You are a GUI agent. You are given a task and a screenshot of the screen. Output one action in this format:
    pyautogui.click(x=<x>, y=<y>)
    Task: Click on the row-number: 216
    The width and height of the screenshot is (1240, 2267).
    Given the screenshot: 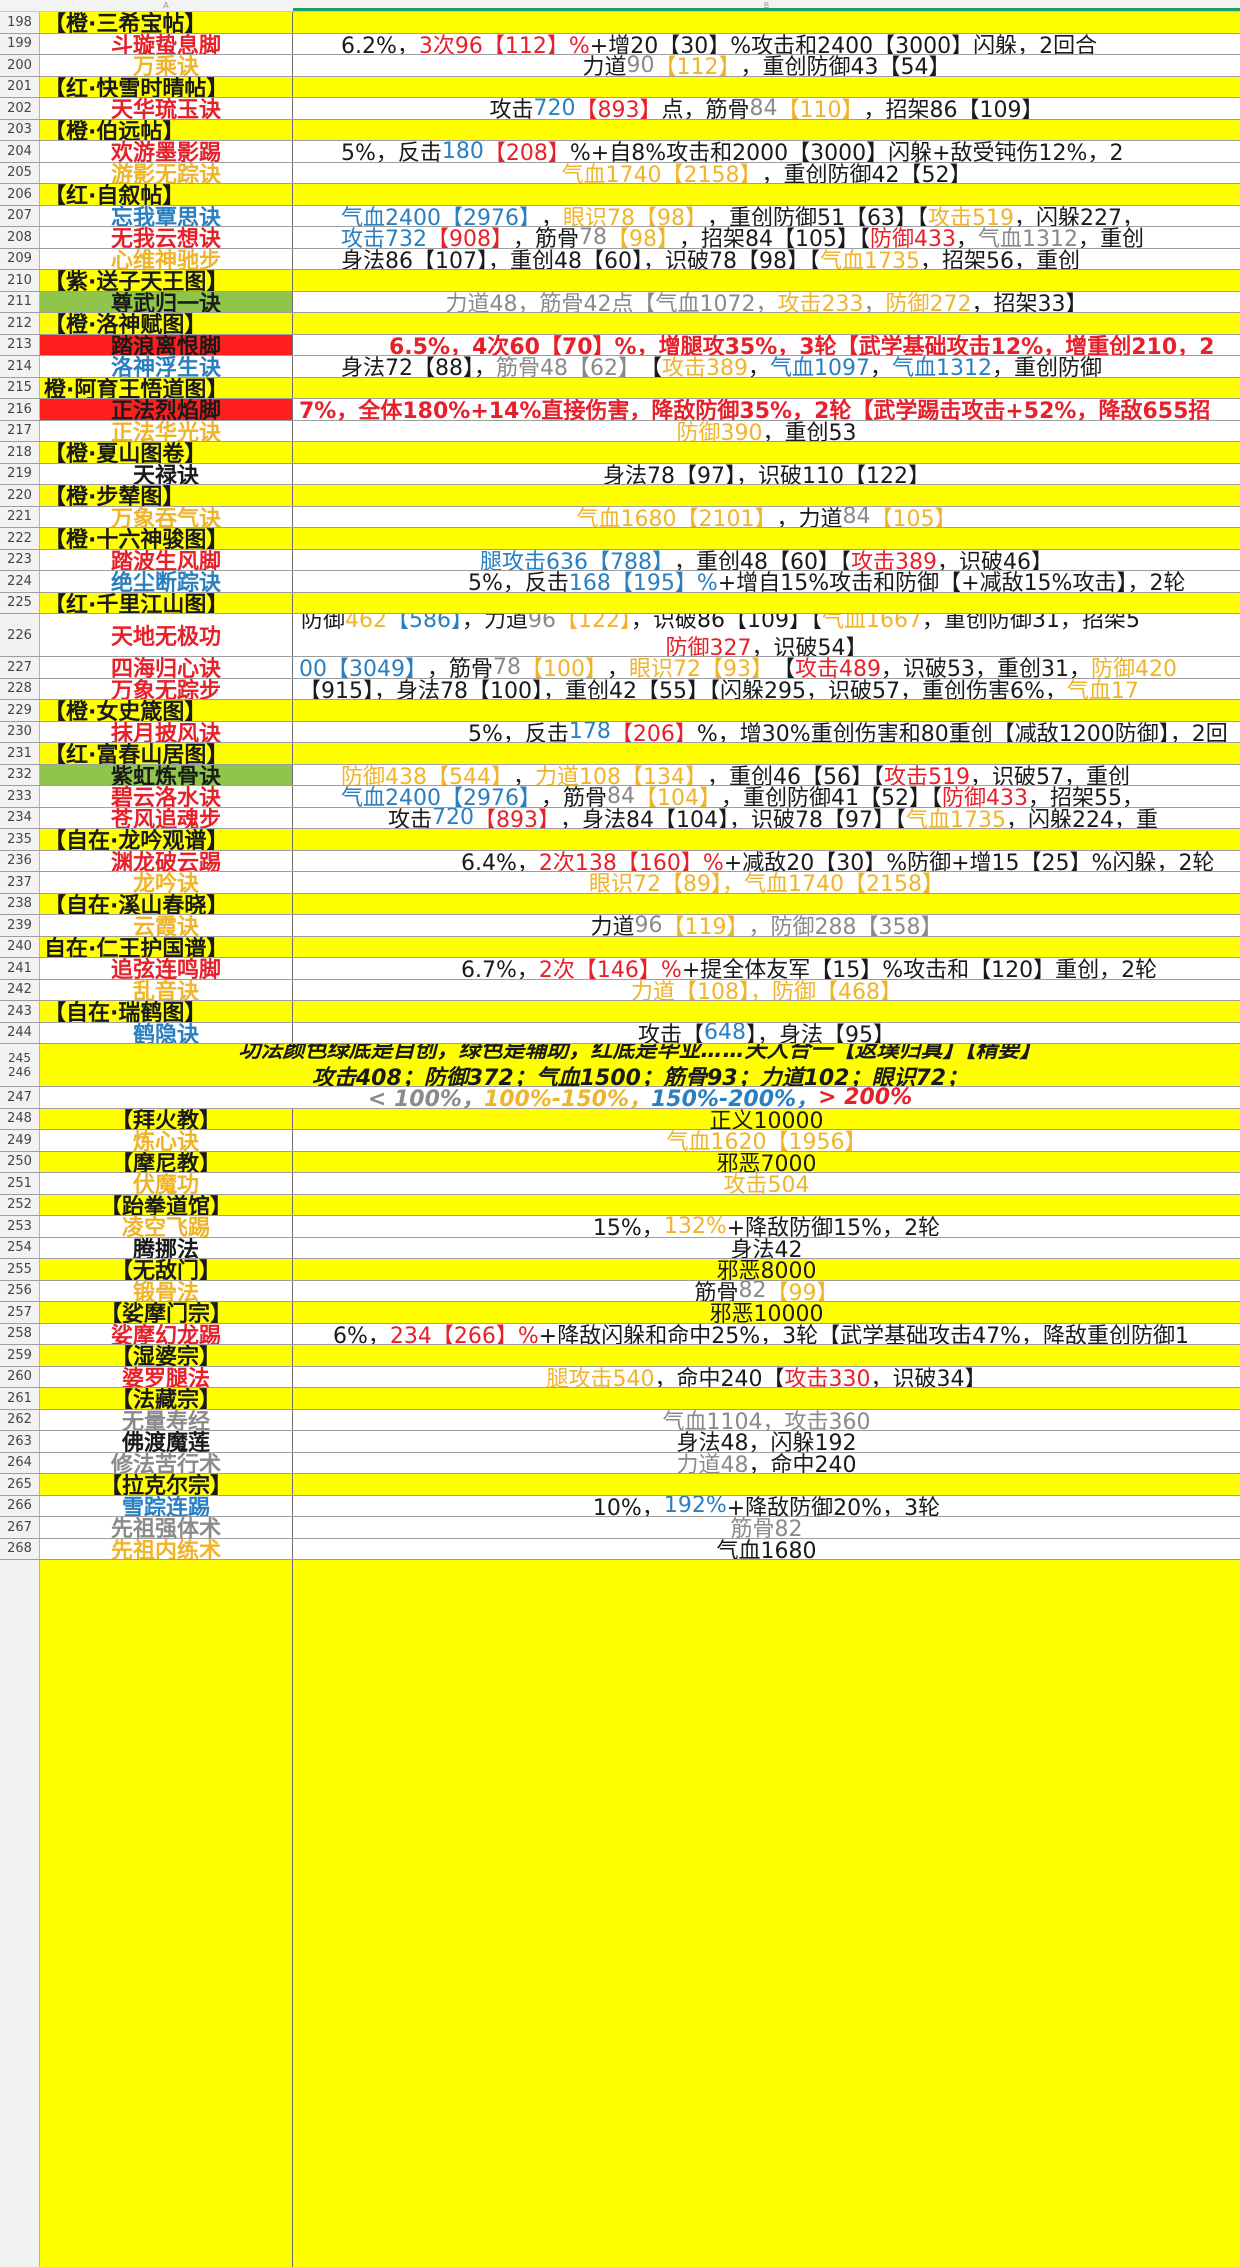 What is the action you would take?
    pyautogui.click(x=20, y=409)
    